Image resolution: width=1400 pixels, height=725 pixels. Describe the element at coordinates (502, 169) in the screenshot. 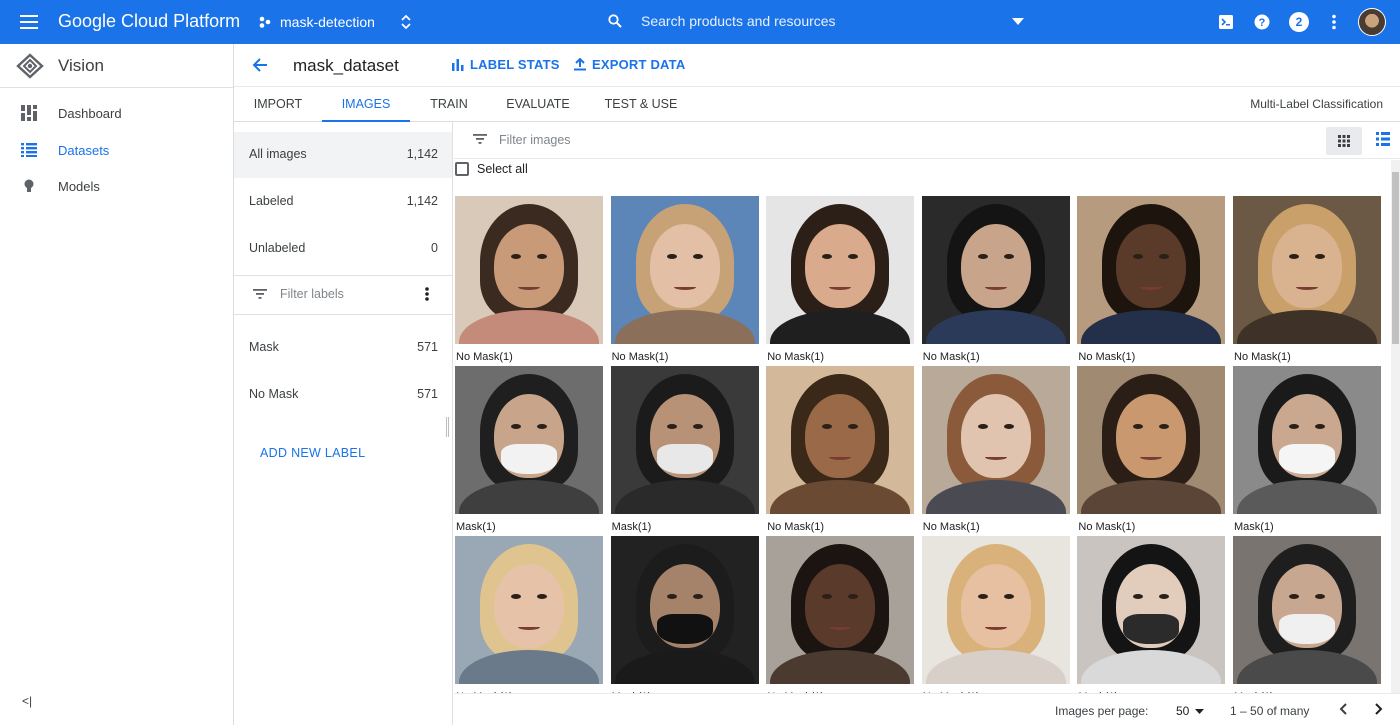

I see `select-all-label: Select all` at that location.